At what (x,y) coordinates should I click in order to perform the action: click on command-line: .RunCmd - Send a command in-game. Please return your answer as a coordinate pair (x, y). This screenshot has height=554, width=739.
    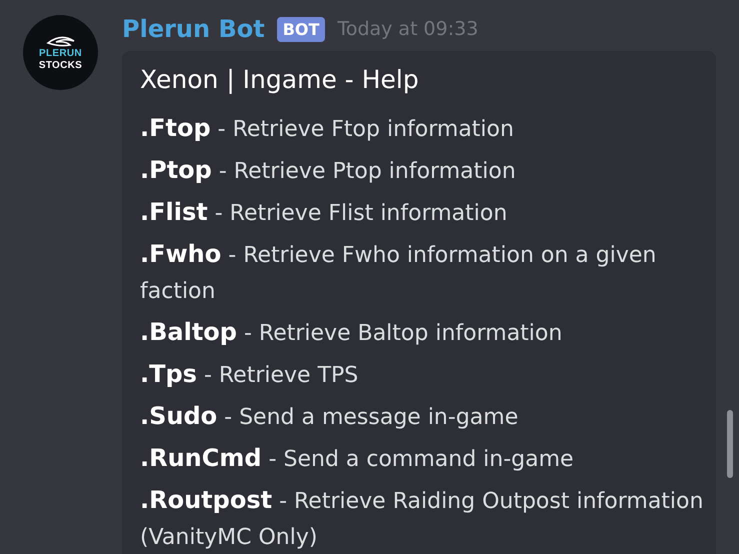
    Looking at the image, I should click on (357, 458).